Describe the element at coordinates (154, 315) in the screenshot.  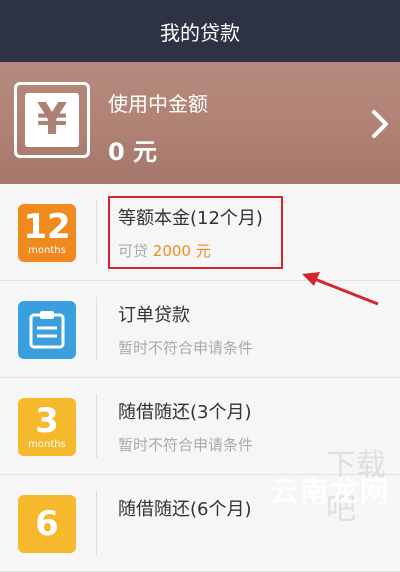
I see `loan-title: 订单贷款` at that location.